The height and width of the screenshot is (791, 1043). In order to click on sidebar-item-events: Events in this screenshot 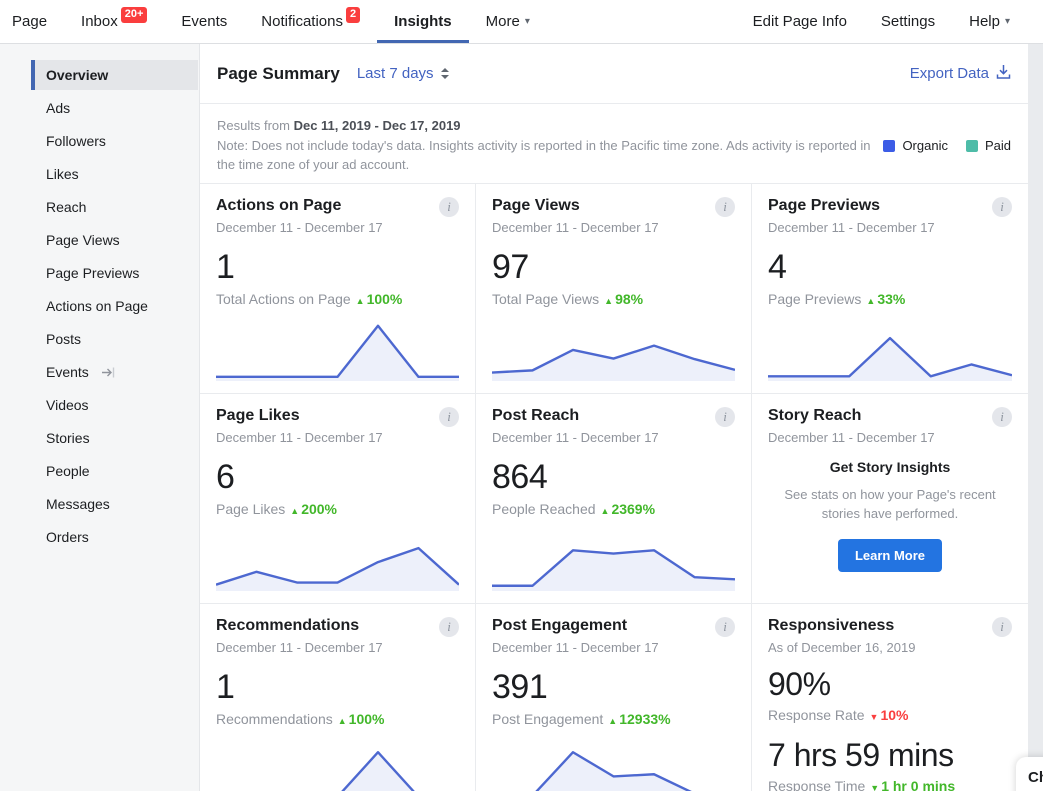, I will do `click(114, 372)`.